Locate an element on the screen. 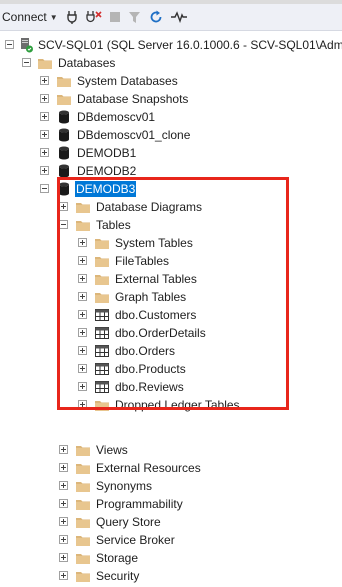 The height and width of the screenshot is (587, 342). tree-node-table: dbo.Customers is located at coordinates (171, 315).